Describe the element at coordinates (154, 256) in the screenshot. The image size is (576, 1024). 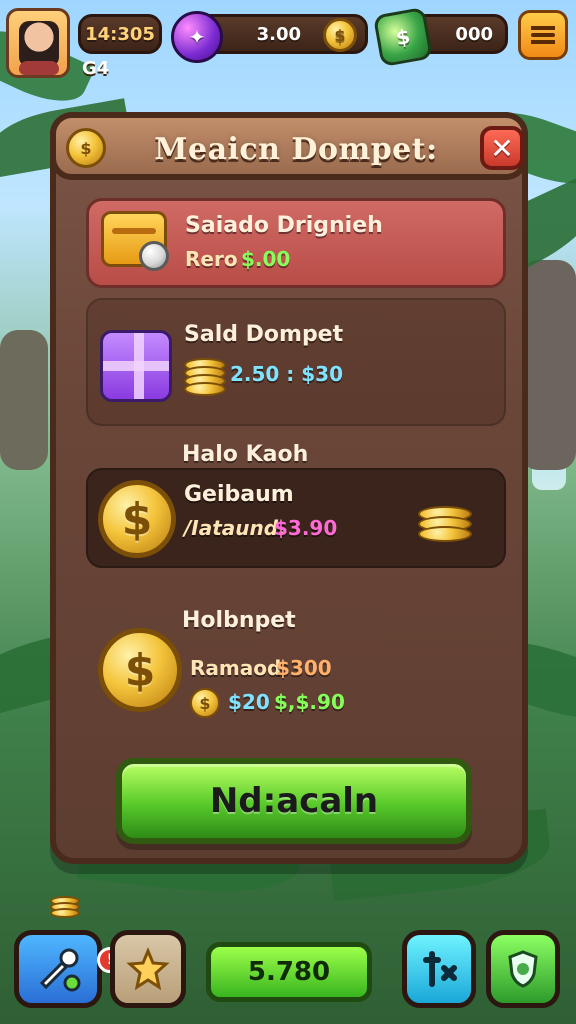
I see `coin-icon` at that location.